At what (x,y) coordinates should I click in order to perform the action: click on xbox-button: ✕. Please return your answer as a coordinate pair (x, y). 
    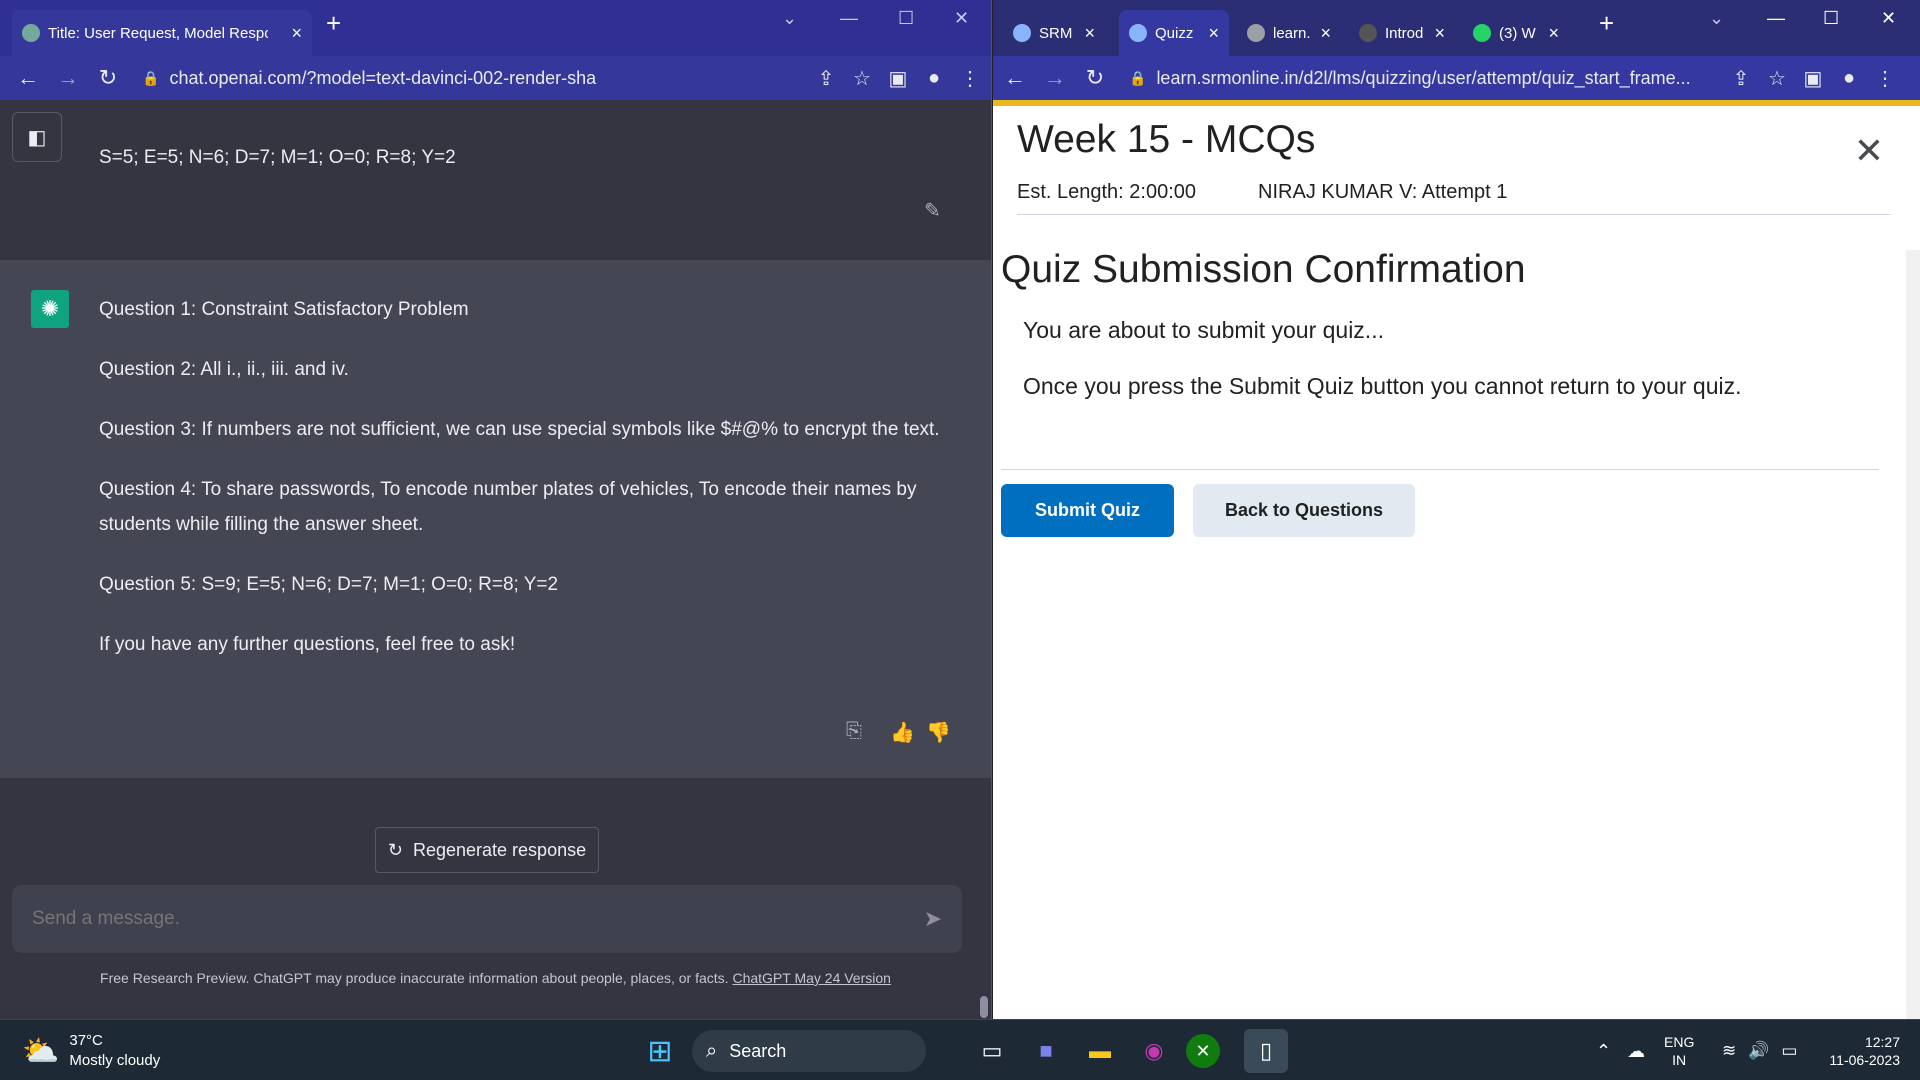
    Looking at the image, I should click on (1203, 1051).